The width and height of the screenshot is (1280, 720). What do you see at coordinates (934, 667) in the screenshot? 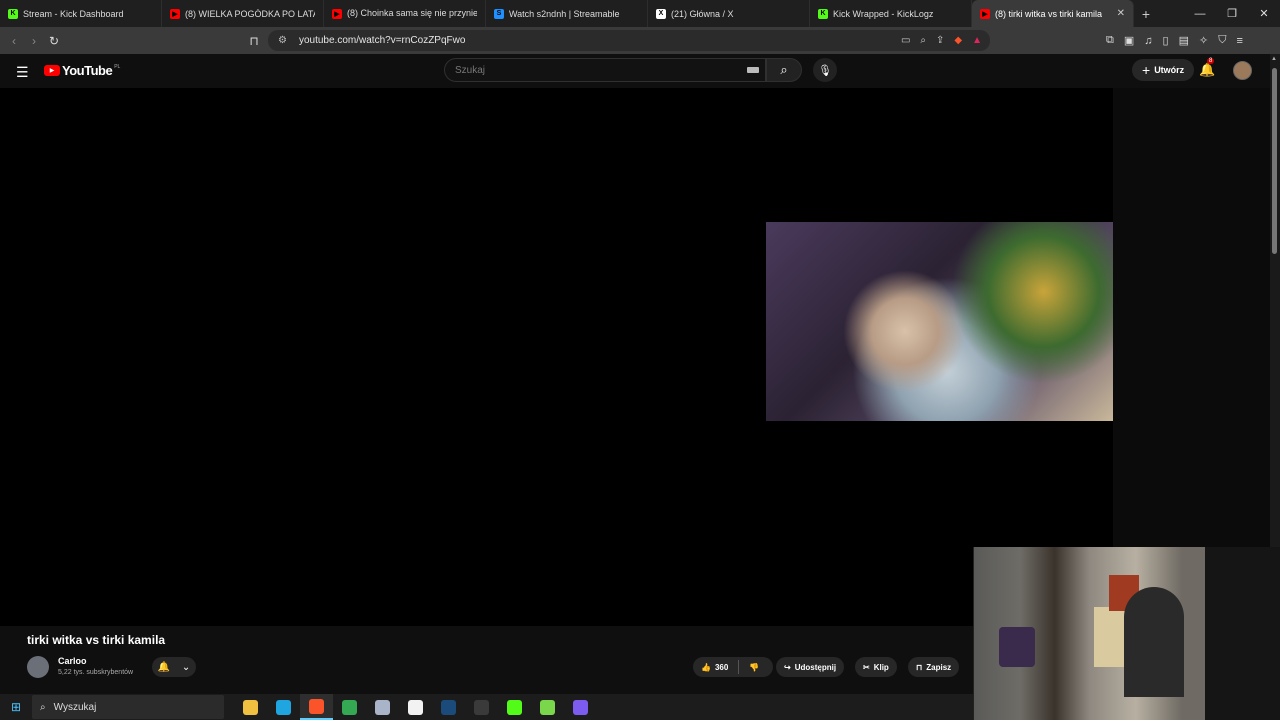
I see `save-button: ⊓ Zapisz` at bounding box center [934, 667].